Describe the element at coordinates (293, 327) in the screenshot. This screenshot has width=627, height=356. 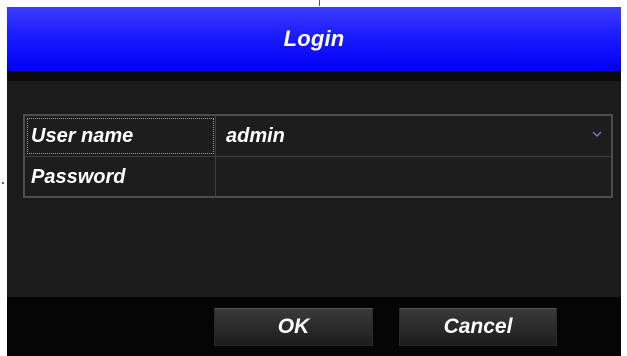
I see `ok-button: OK` at that location.